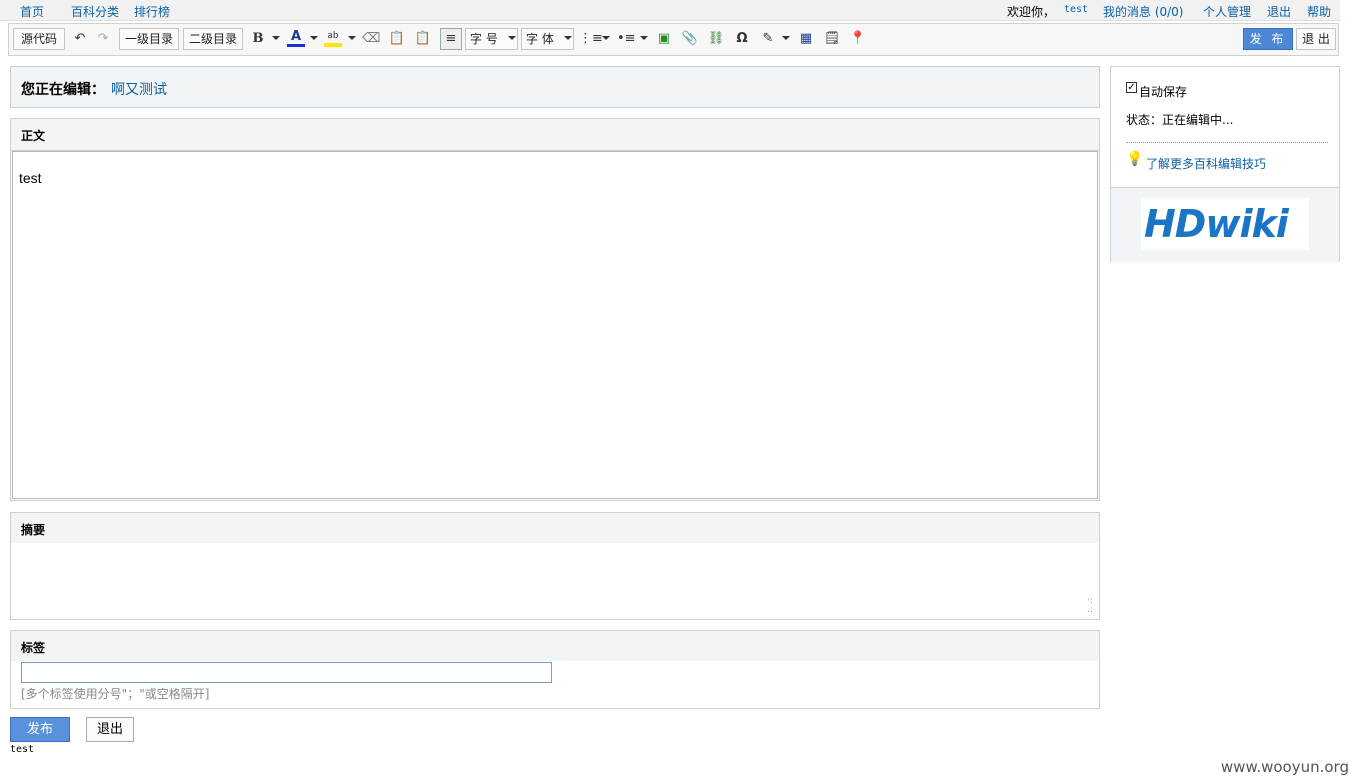 This screenshot has width=1350, height=776. What do you see at coordinates (768, 39) in the screenshot?
I see `edit-template-icon: ✎` at bounding box center [768, 39].